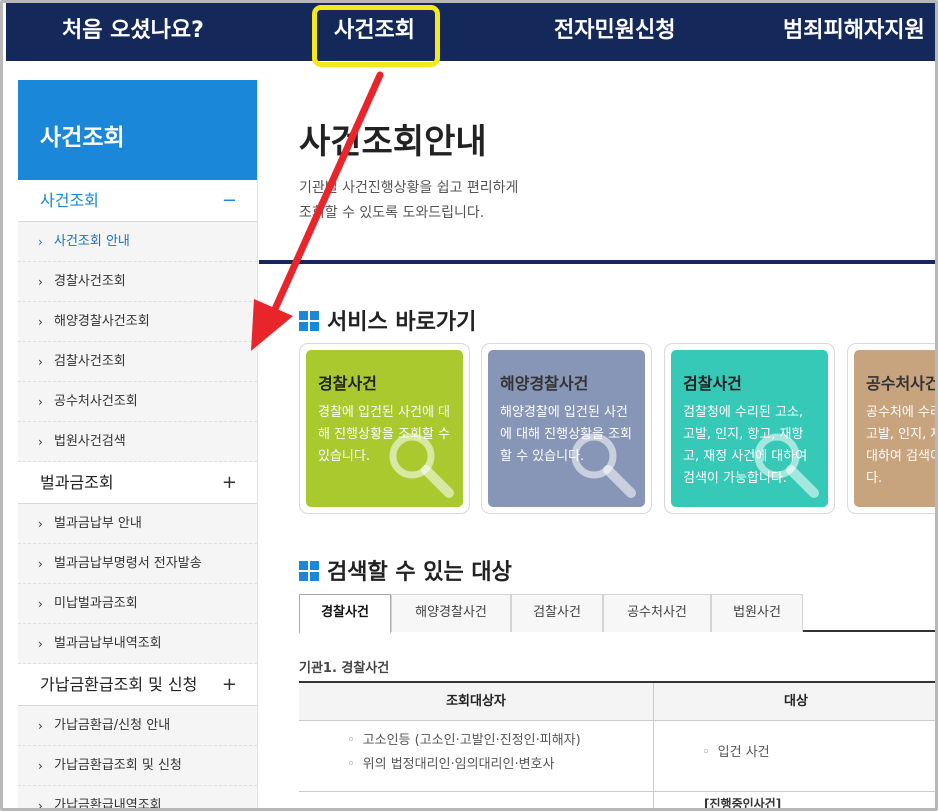 Image resolution: width=938 pixels, height=811 pixels. I want to click on table-cell: [진행중인사건], so click(743, 804).